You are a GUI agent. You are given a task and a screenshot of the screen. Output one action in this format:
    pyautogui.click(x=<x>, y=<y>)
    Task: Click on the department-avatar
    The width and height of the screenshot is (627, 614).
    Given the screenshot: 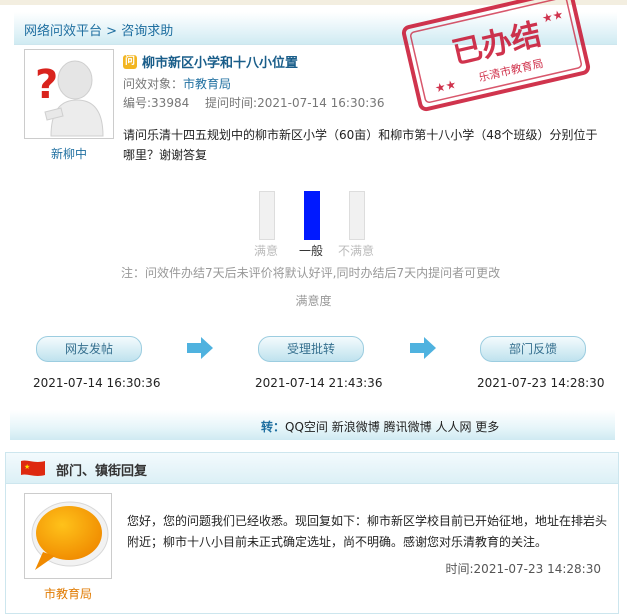 What is the action you would take?
    pyautogui.click(x=68, y=536)
    